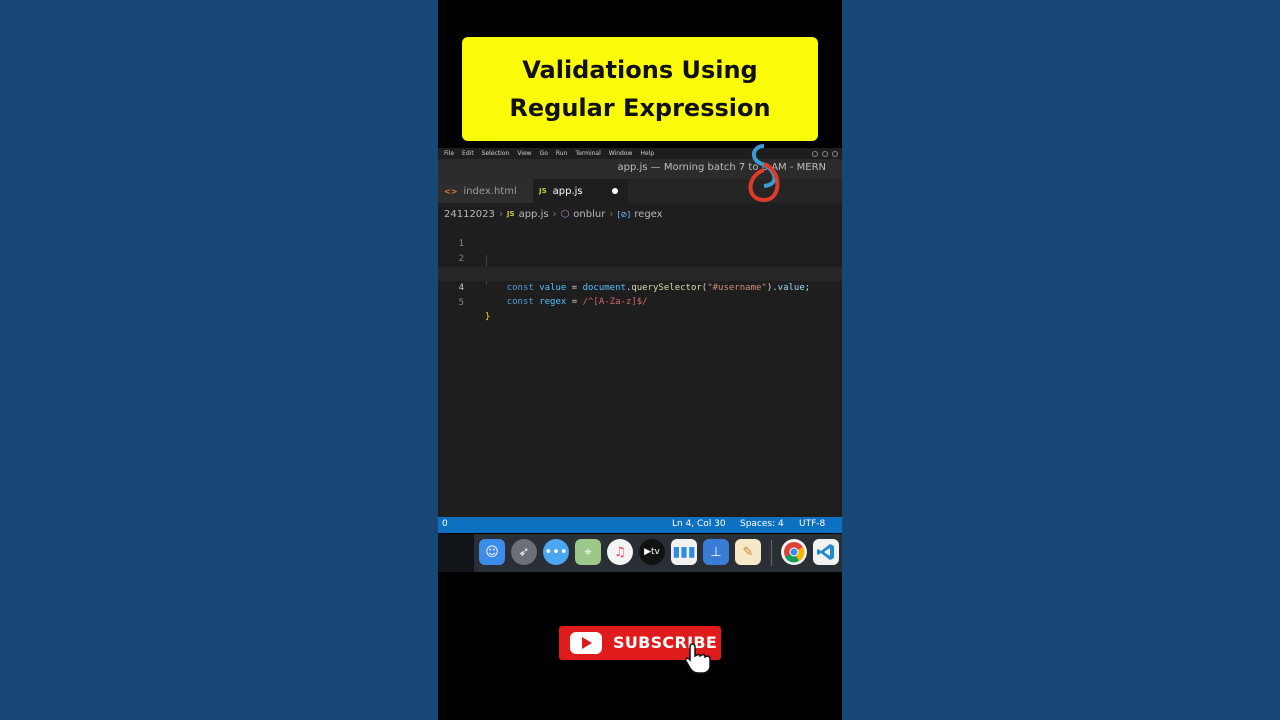  What do you see at coordinates (588, 552) in the screenshot?
I see `maps-icon: ⌖` at bounding box center [588, 552].